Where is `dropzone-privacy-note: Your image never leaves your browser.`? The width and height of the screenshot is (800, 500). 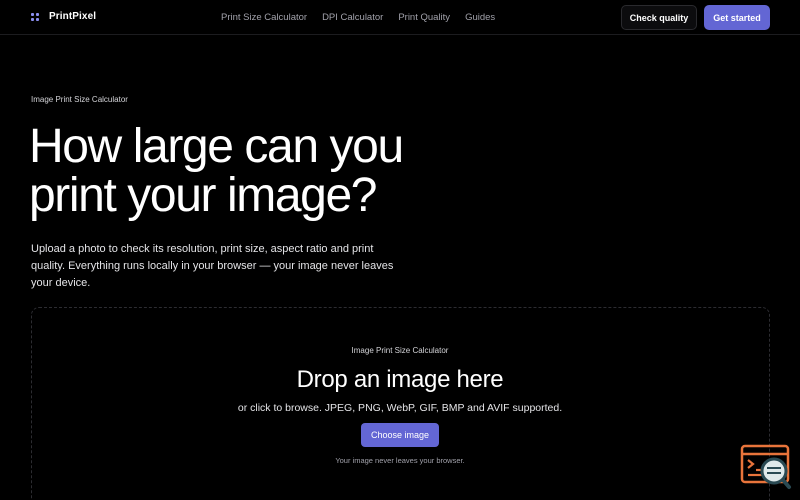
dropzone-privacy-note: Your image never leaves your browser. is located at coordinates (400, 460).